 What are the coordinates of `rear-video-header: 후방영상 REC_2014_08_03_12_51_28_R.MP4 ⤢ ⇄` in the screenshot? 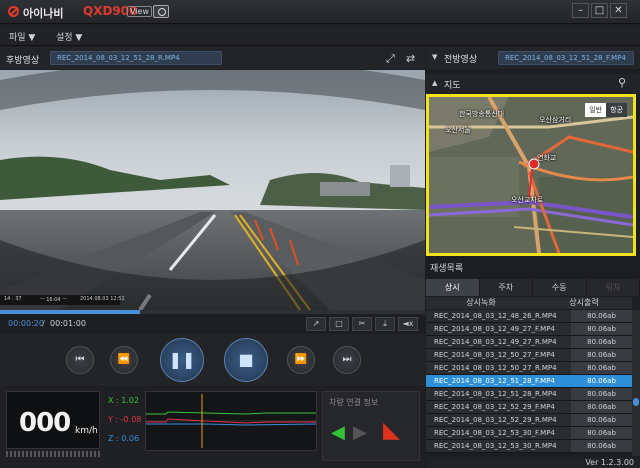 It's located at (212, 58).